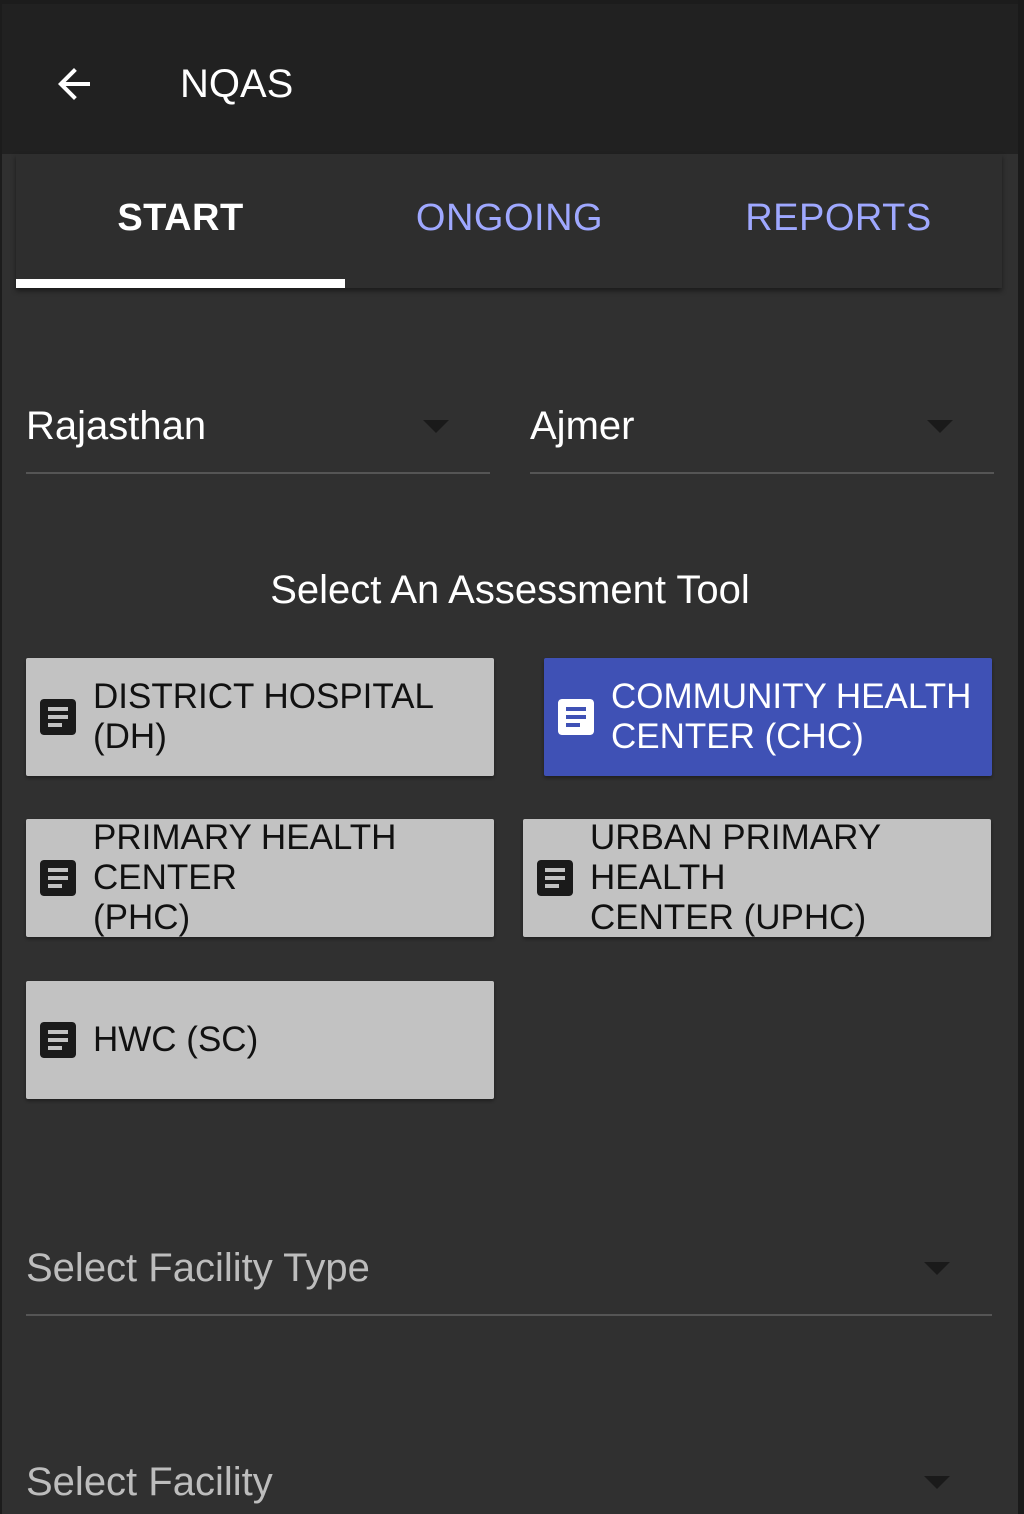 The width and height of the screenshot is (1024, 1514). What do you see at coordinates (510, 79) in the screenshot?
I see `app-bar: NQAS` at bounding box center [510, 79].